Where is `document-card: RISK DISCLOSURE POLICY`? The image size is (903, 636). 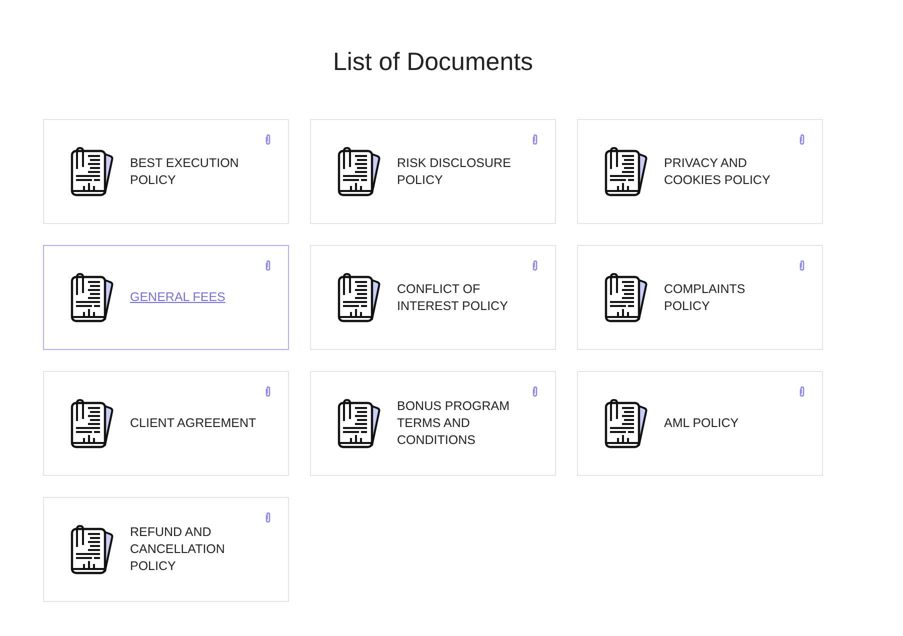 document-card: RISK DISCLOSURE POLICY is located at coordinates (433, 171).